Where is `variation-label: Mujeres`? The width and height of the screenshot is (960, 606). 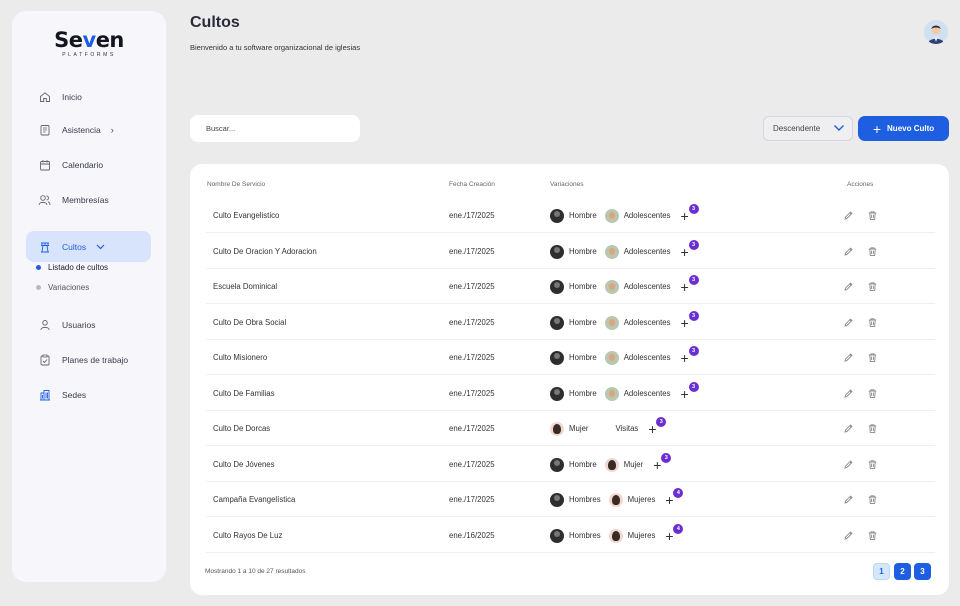
variation-label: Mujeres is located at coordinates (641, 499).